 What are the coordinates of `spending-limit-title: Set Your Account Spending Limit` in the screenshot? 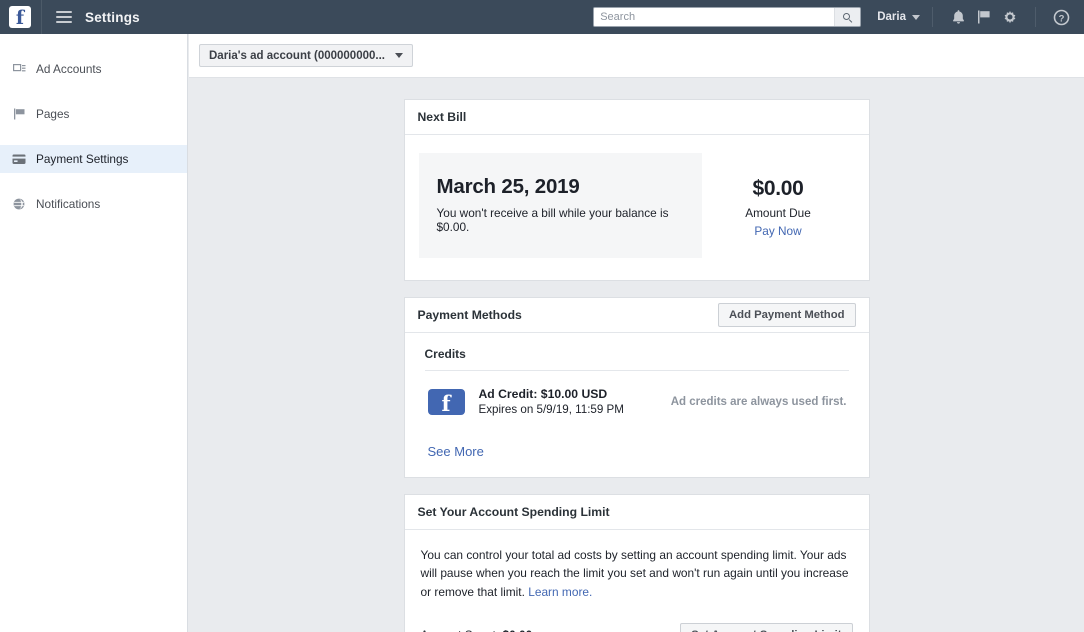 It's located at (513, 512).